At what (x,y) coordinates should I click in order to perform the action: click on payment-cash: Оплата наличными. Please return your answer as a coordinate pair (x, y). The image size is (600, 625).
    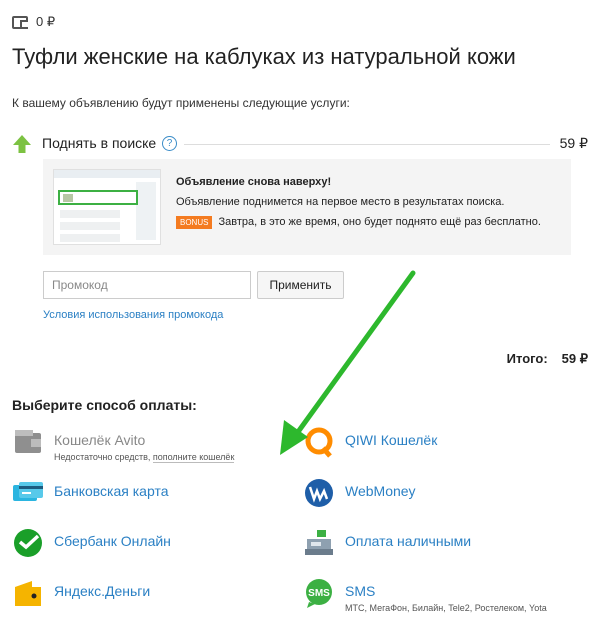
    Looking at the image, I should click on (387, 543).